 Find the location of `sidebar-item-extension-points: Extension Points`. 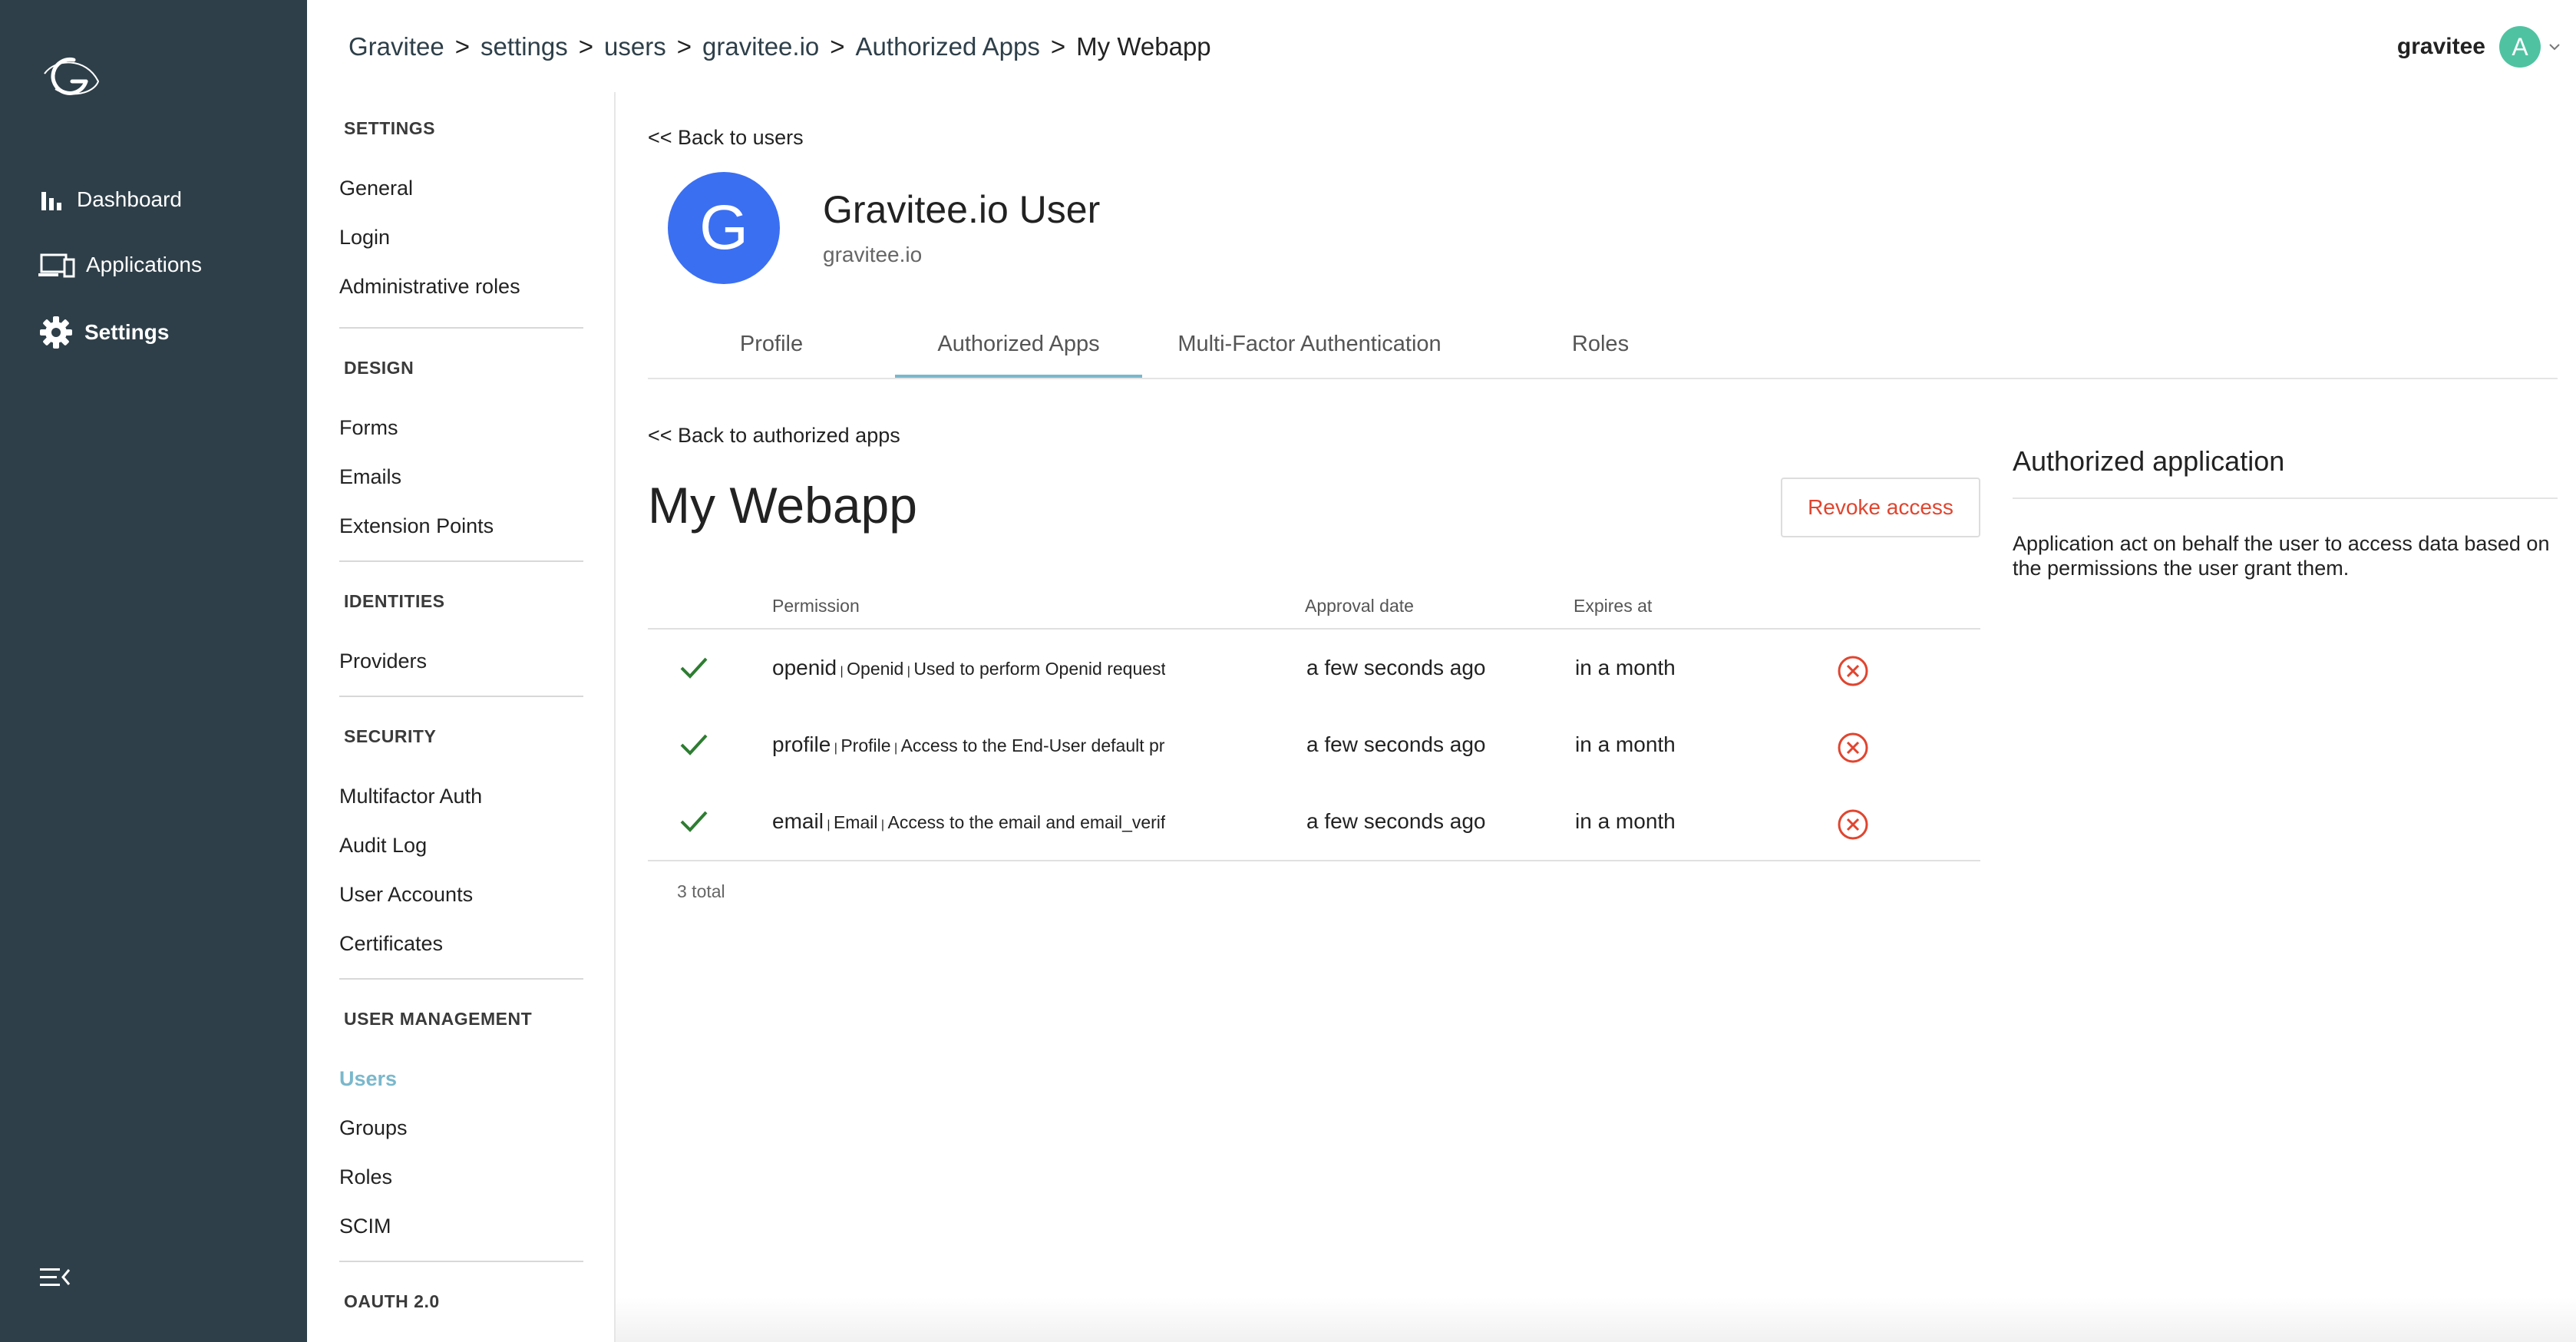

sidebar-item-extension-points: Extension Points is located at coordinates (416, 526).